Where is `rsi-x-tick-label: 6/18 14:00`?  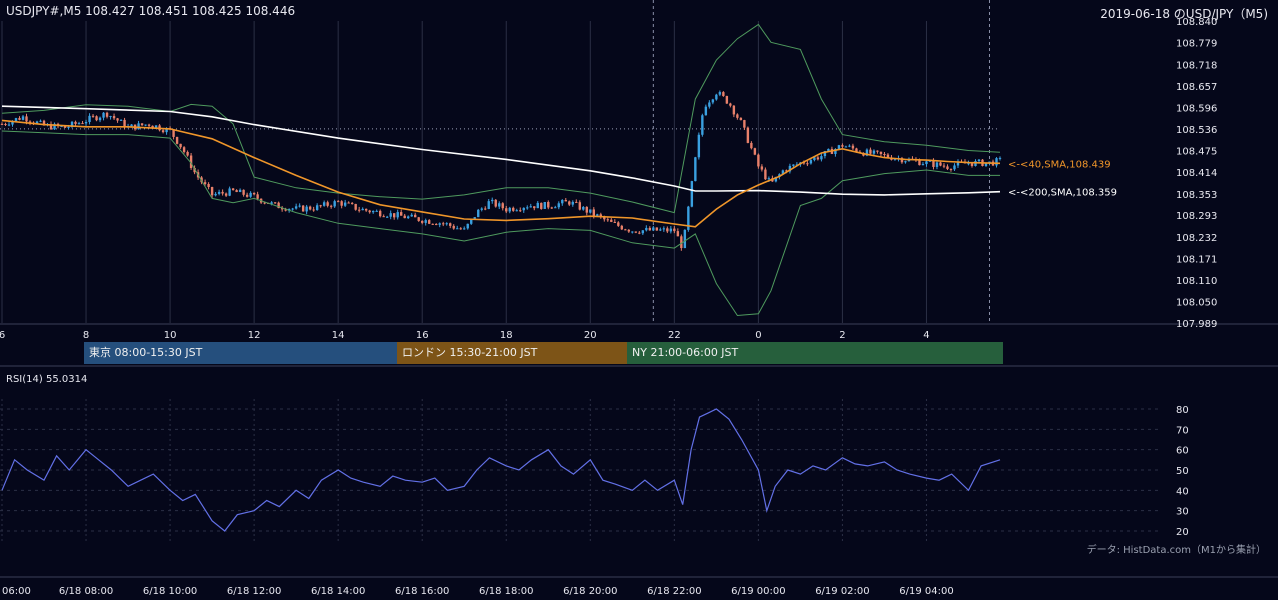 rsi-x-tick-label: 6/18 14:00 is located at coordinates (338, 591).